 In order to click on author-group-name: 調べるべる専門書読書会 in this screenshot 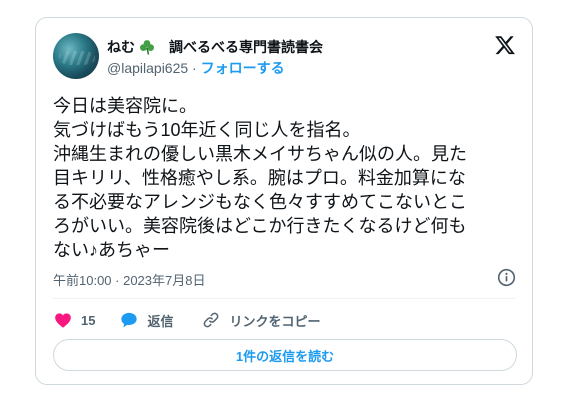, I will do `click(246, 47)`.